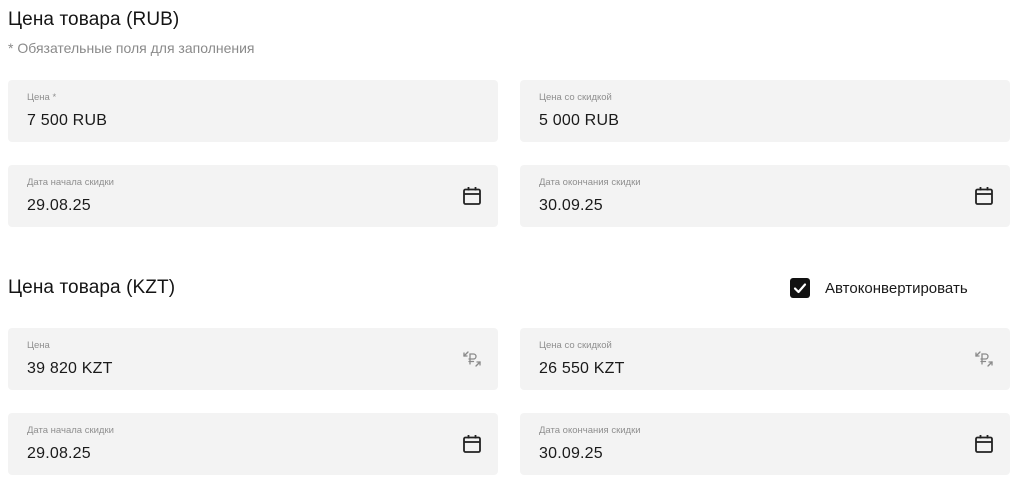 This screenshot has height=484, width=1024. What do you see at coordinates (42, 97) in the screenshot?
I see `rub-price-label: Цена *` at bounding box center [42, 97].